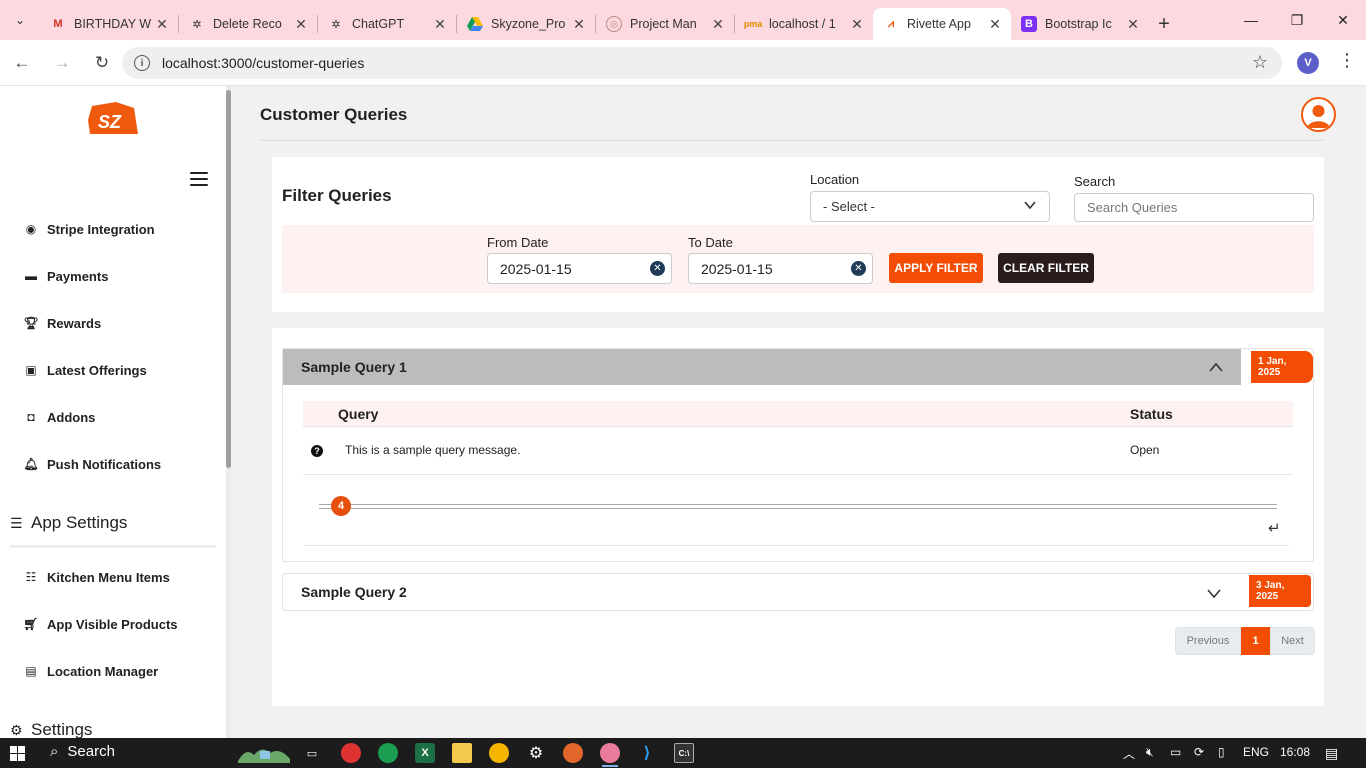 This screenshot has width=1366, height=768. What do you see at coordinates (1347, 60) in the screenshot?
I see `browser-menu-icon: ⋮` at bounding box center [1347, 60].